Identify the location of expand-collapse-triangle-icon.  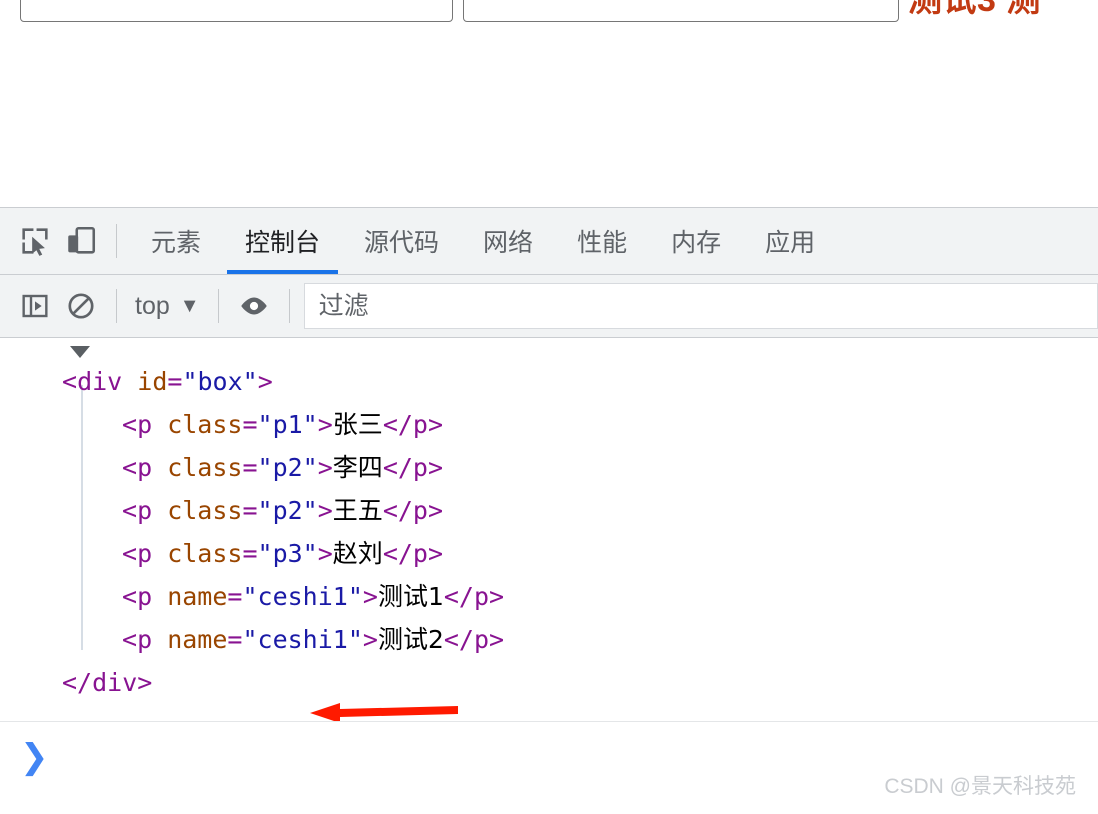
(80, 352).